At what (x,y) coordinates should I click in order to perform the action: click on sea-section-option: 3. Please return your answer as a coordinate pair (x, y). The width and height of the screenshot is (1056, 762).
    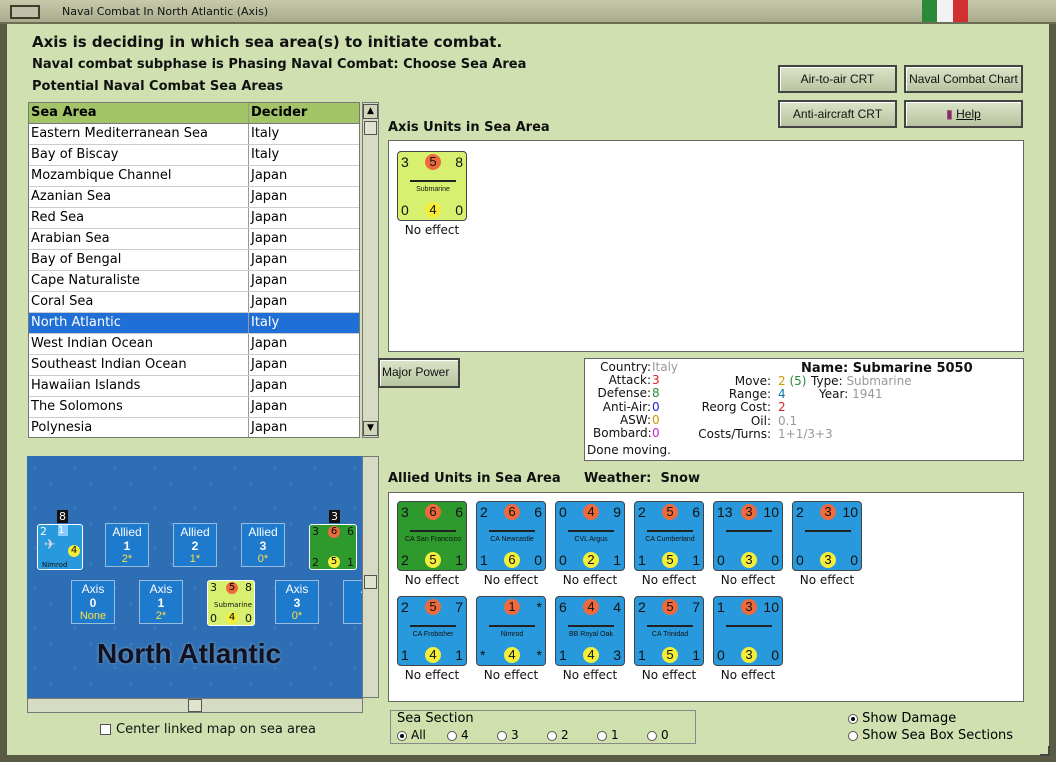
    Looking at the image, I should click on (522, 735).